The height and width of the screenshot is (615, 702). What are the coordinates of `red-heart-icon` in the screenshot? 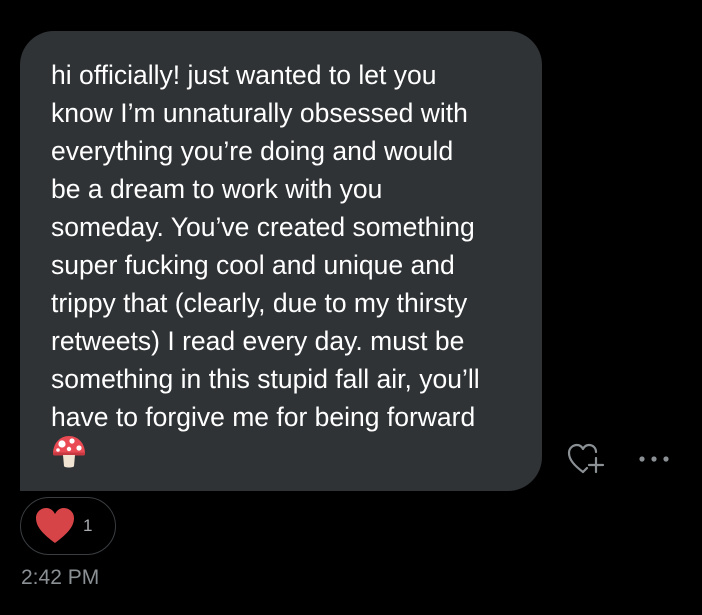 It's located at (55, 525).